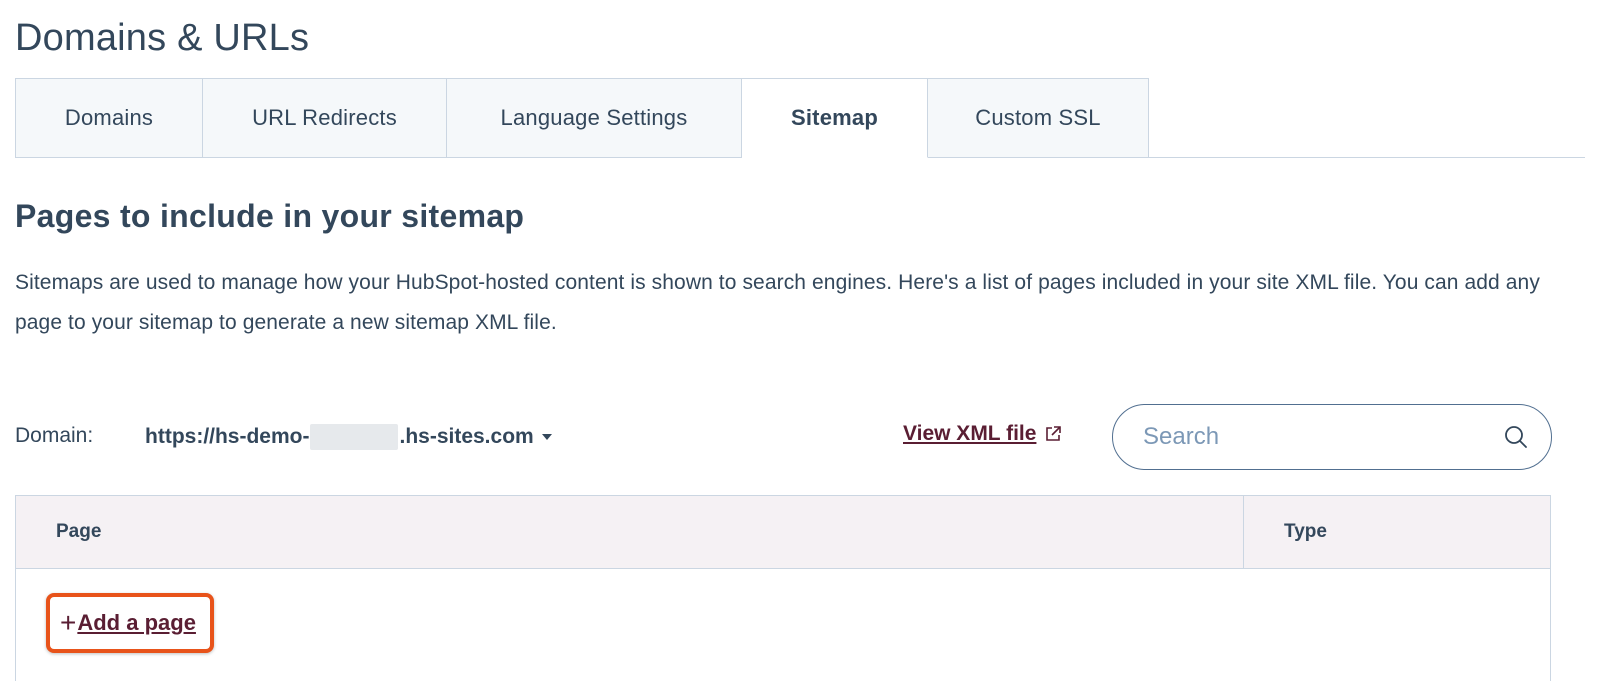 The height and width of the screenshot is (681, 1600). Describe the element at coordinates (54, 435) in the screenshot. I see `domain-label: Domain:` at that location.